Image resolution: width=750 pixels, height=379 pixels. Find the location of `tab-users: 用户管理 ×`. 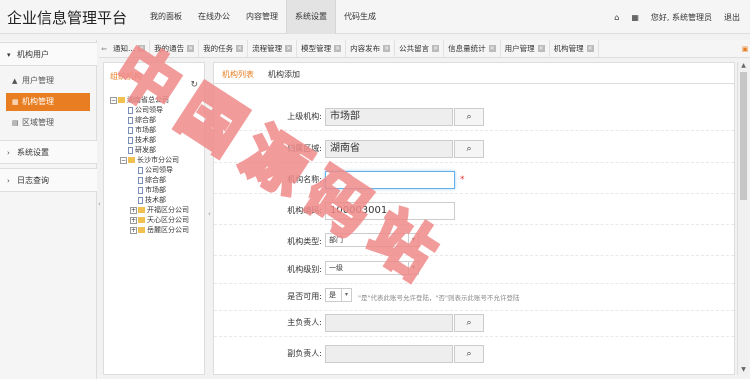

tab-users: 用户管理 × is located at coordinates (525, 48).